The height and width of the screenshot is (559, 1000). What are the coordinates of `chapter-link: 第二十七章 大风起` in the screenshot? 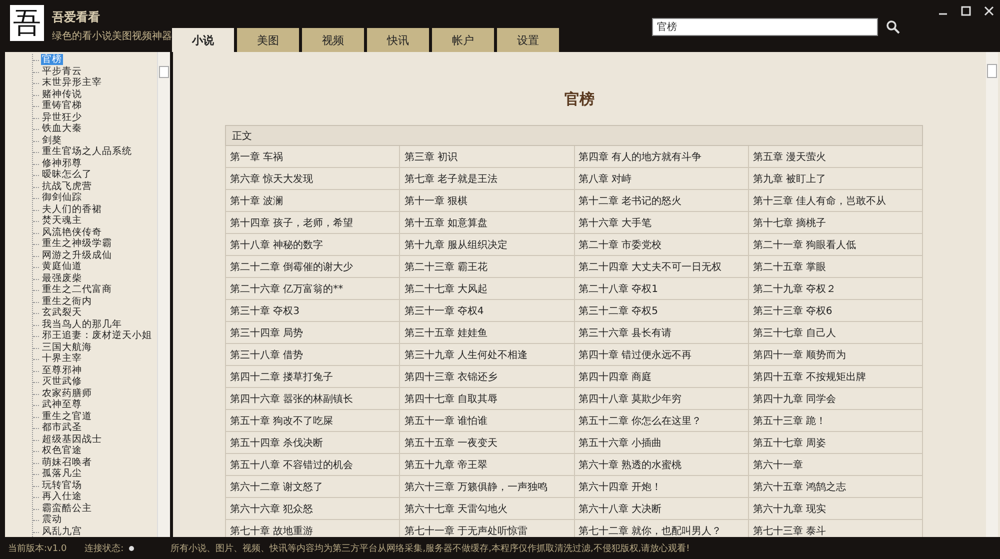 It's located at (487, 289).